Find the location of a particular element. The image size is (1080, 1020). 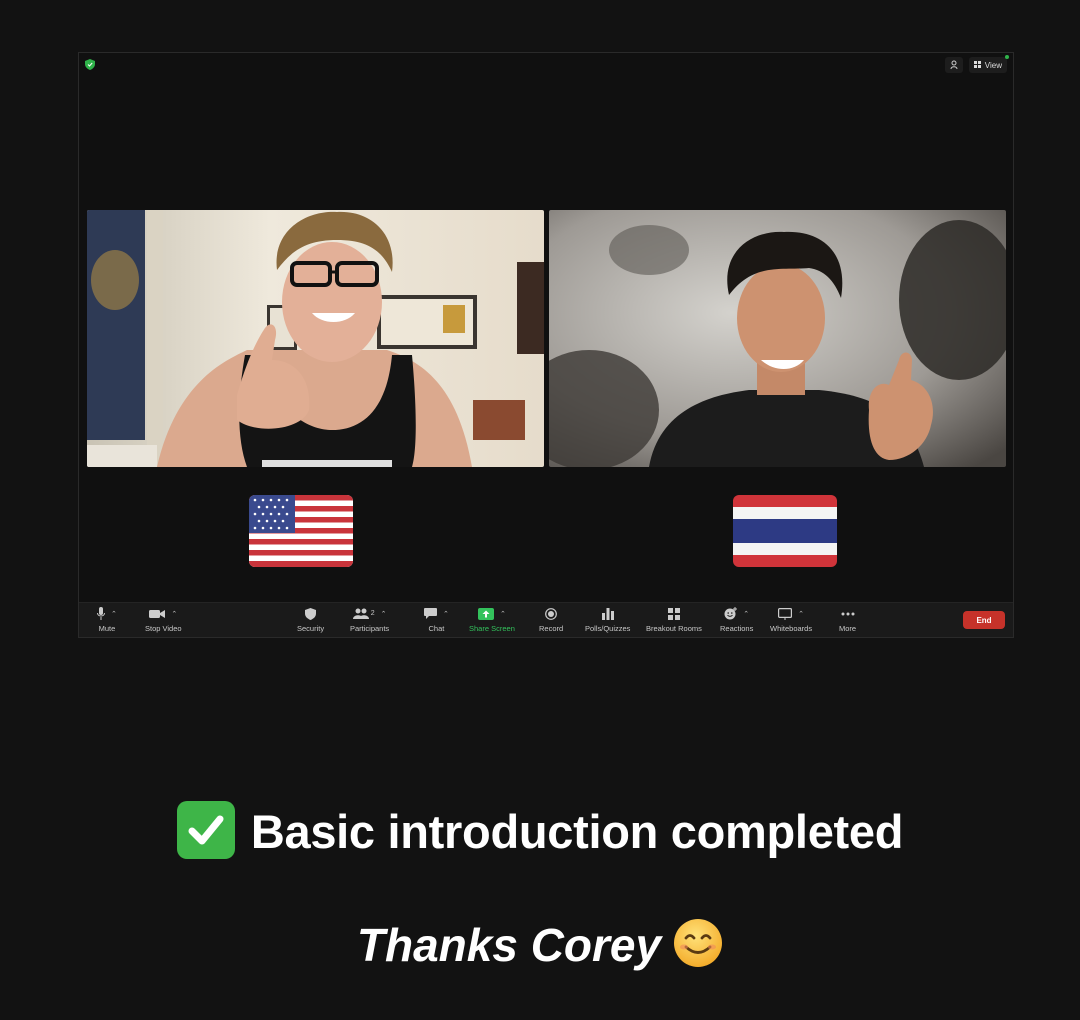

top-right-controls: View is located at coordinates (976, 64).